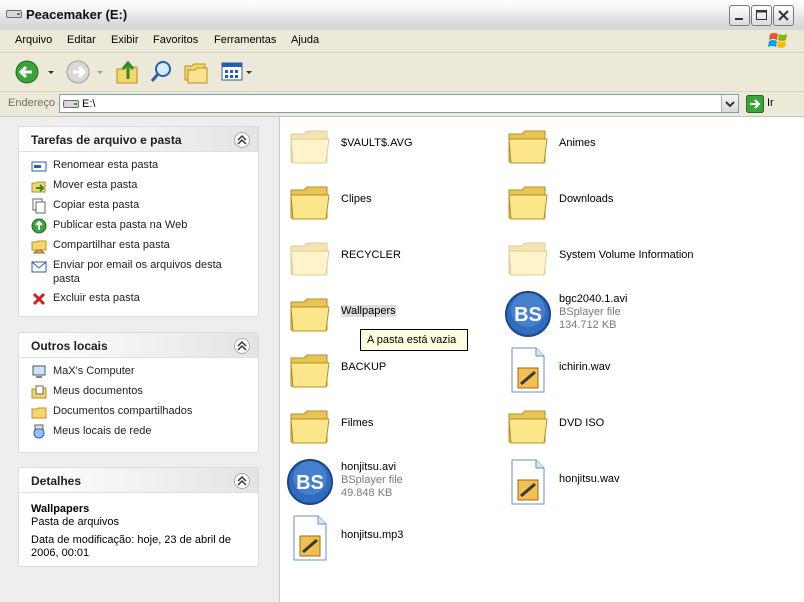 The height and width of the screenshot is (602, 804). Describe the element at coordinates (32, 103) in the screenshot. I see `address-label: Endereço` at that location.